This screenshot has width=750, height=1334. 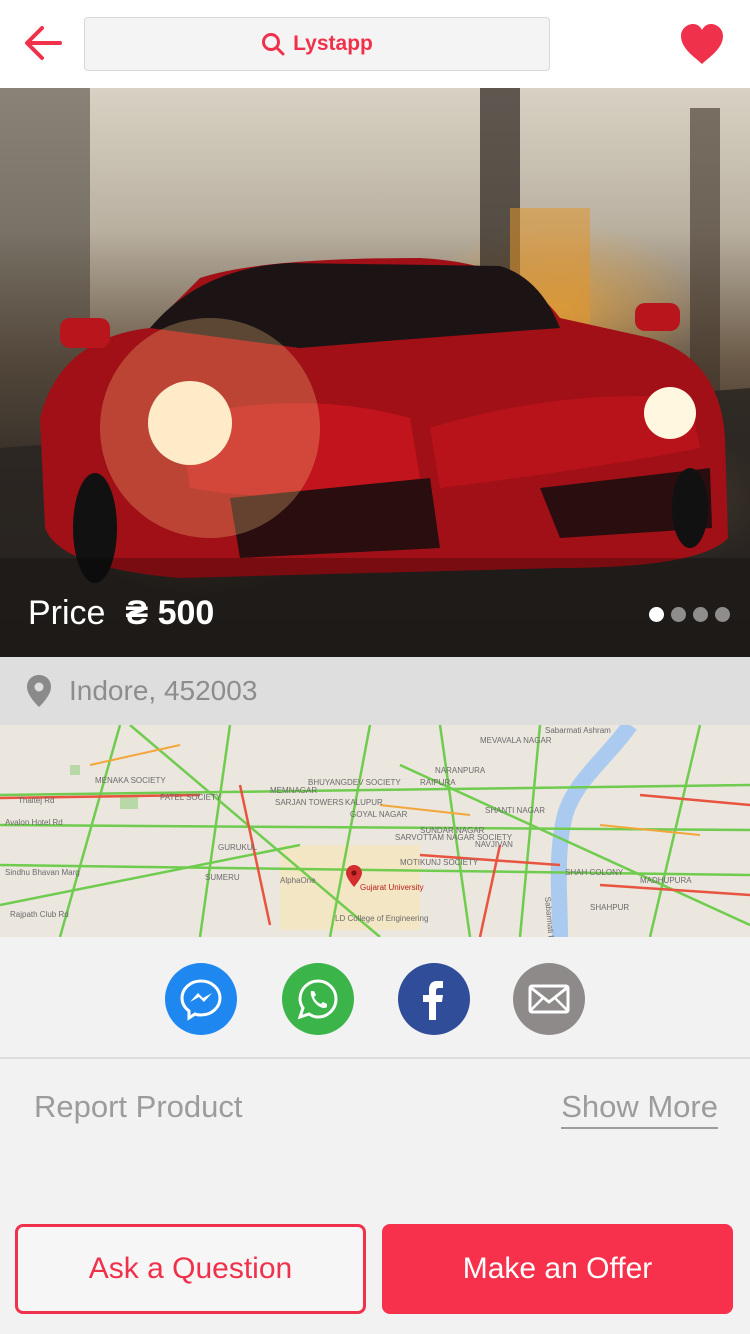 What do you see at coordinates (392, 887) in the screenshot?
I see `svg-text: Gujarat University` at bounding box center [392, 887].